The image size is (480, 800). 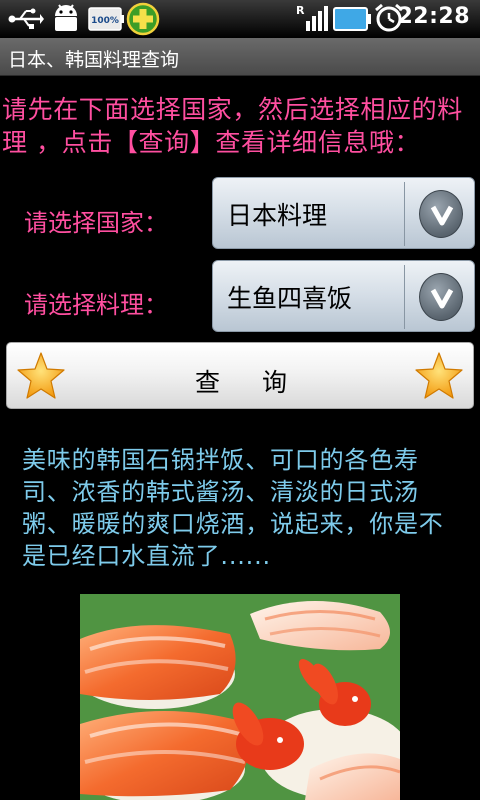 What do you see at coordinates (94, 60) in the screenshot?
I see `app-title: 日本、韩国料理查询` at bounding box center [94, 60].